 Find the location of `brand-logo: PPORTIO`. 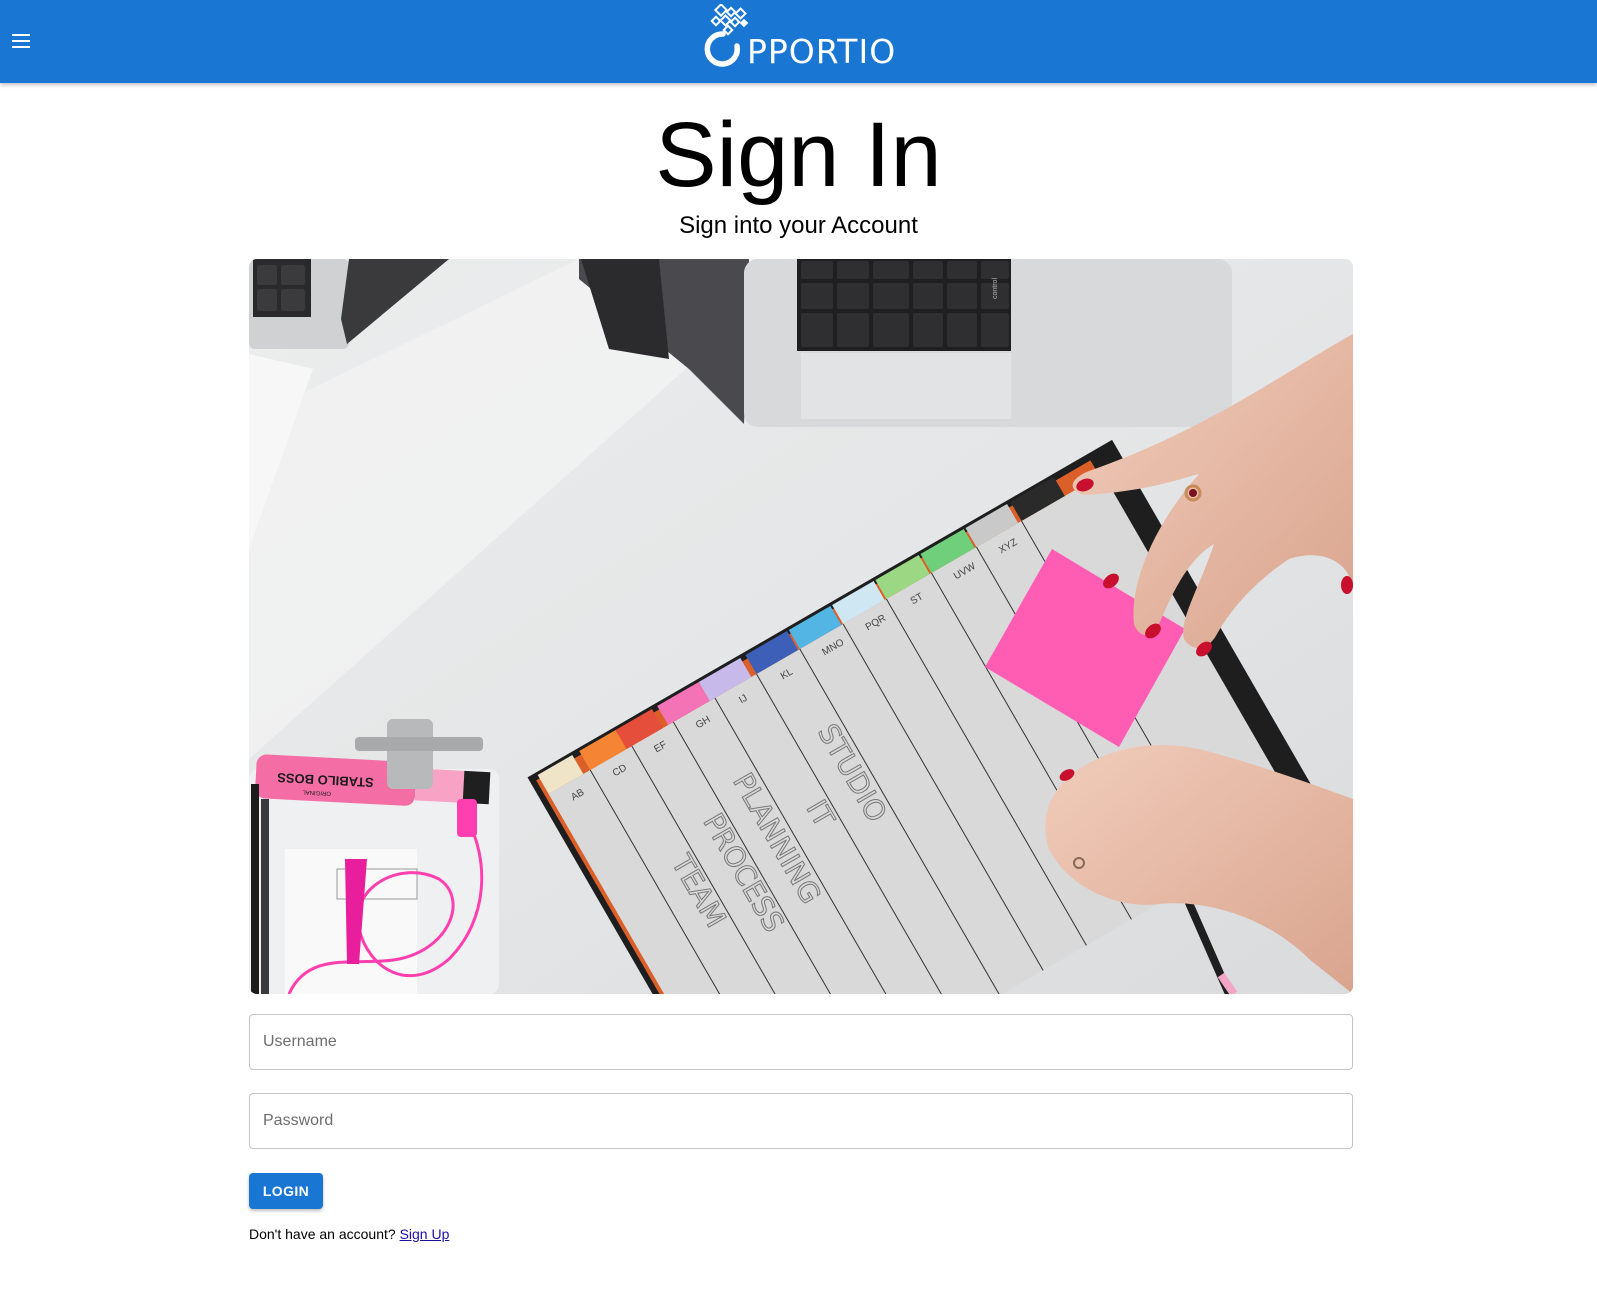

brand-logo: PPORTIO is located at coordinates (802, 37).